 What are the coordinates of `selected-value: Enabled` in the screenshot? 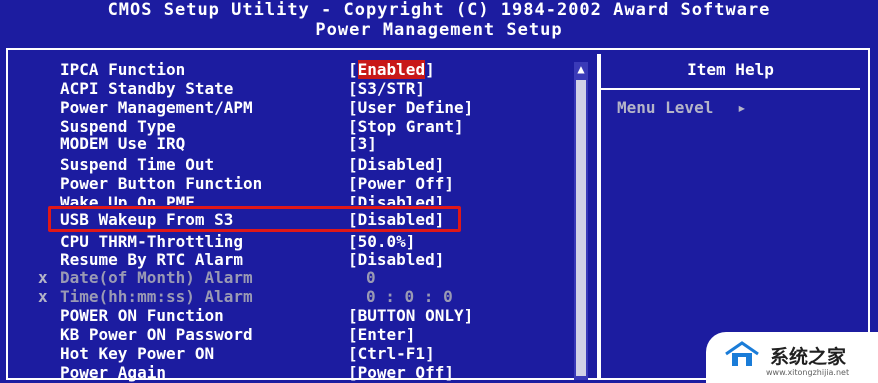 It's located at (391, 69).